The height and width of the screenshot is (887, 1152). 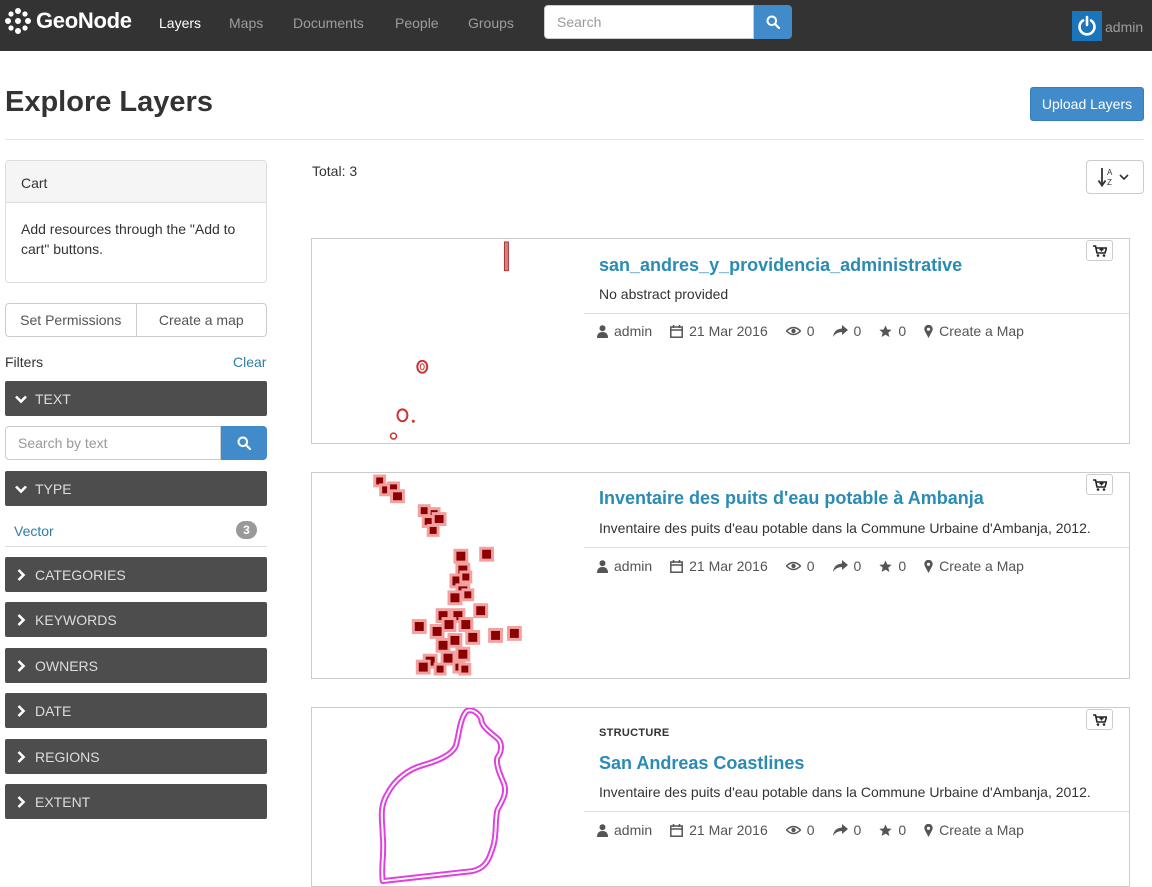 What do you see at coordinates (857, 830) in the screenshot?
I see `shares-count: 0` at bounding box center [857, 830].